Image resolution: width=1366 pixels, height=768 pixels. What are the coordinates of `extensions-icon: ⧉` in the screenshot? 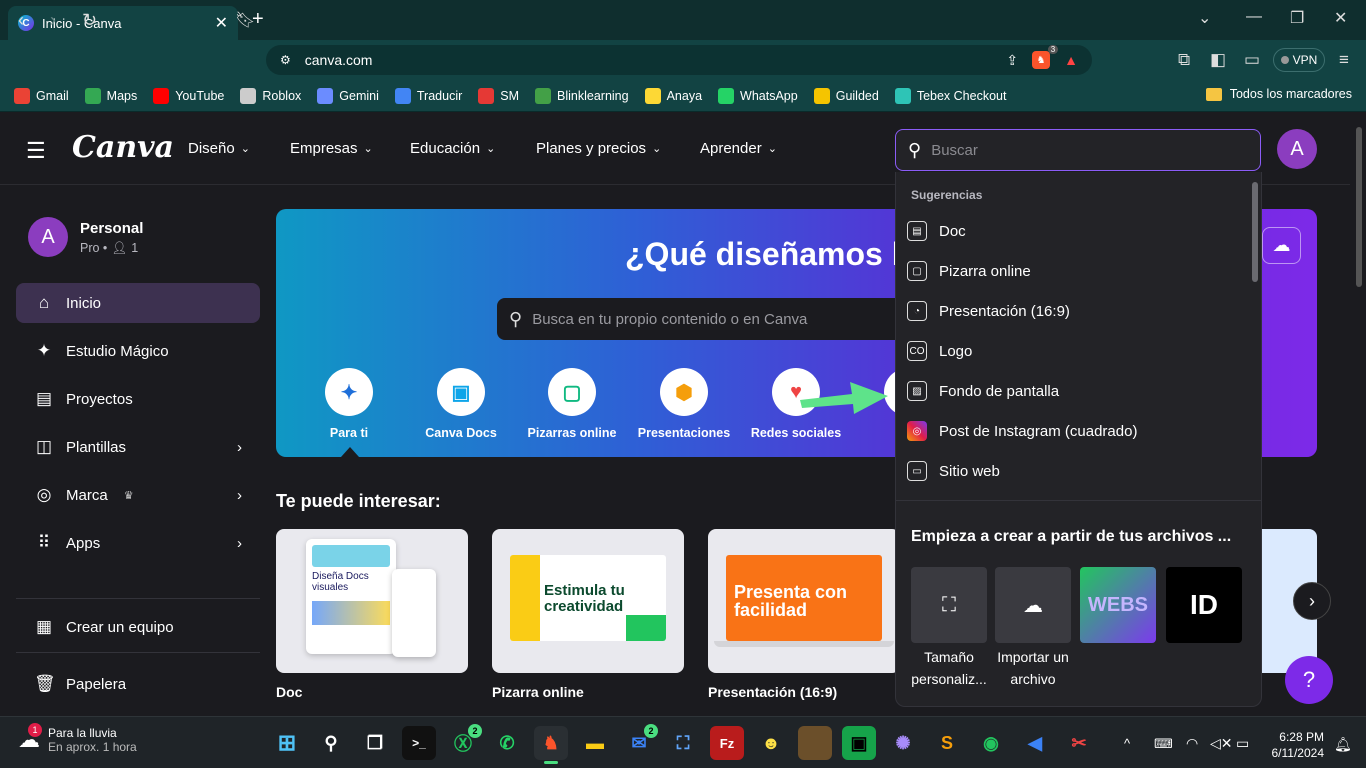 It's located at (1184, 60).